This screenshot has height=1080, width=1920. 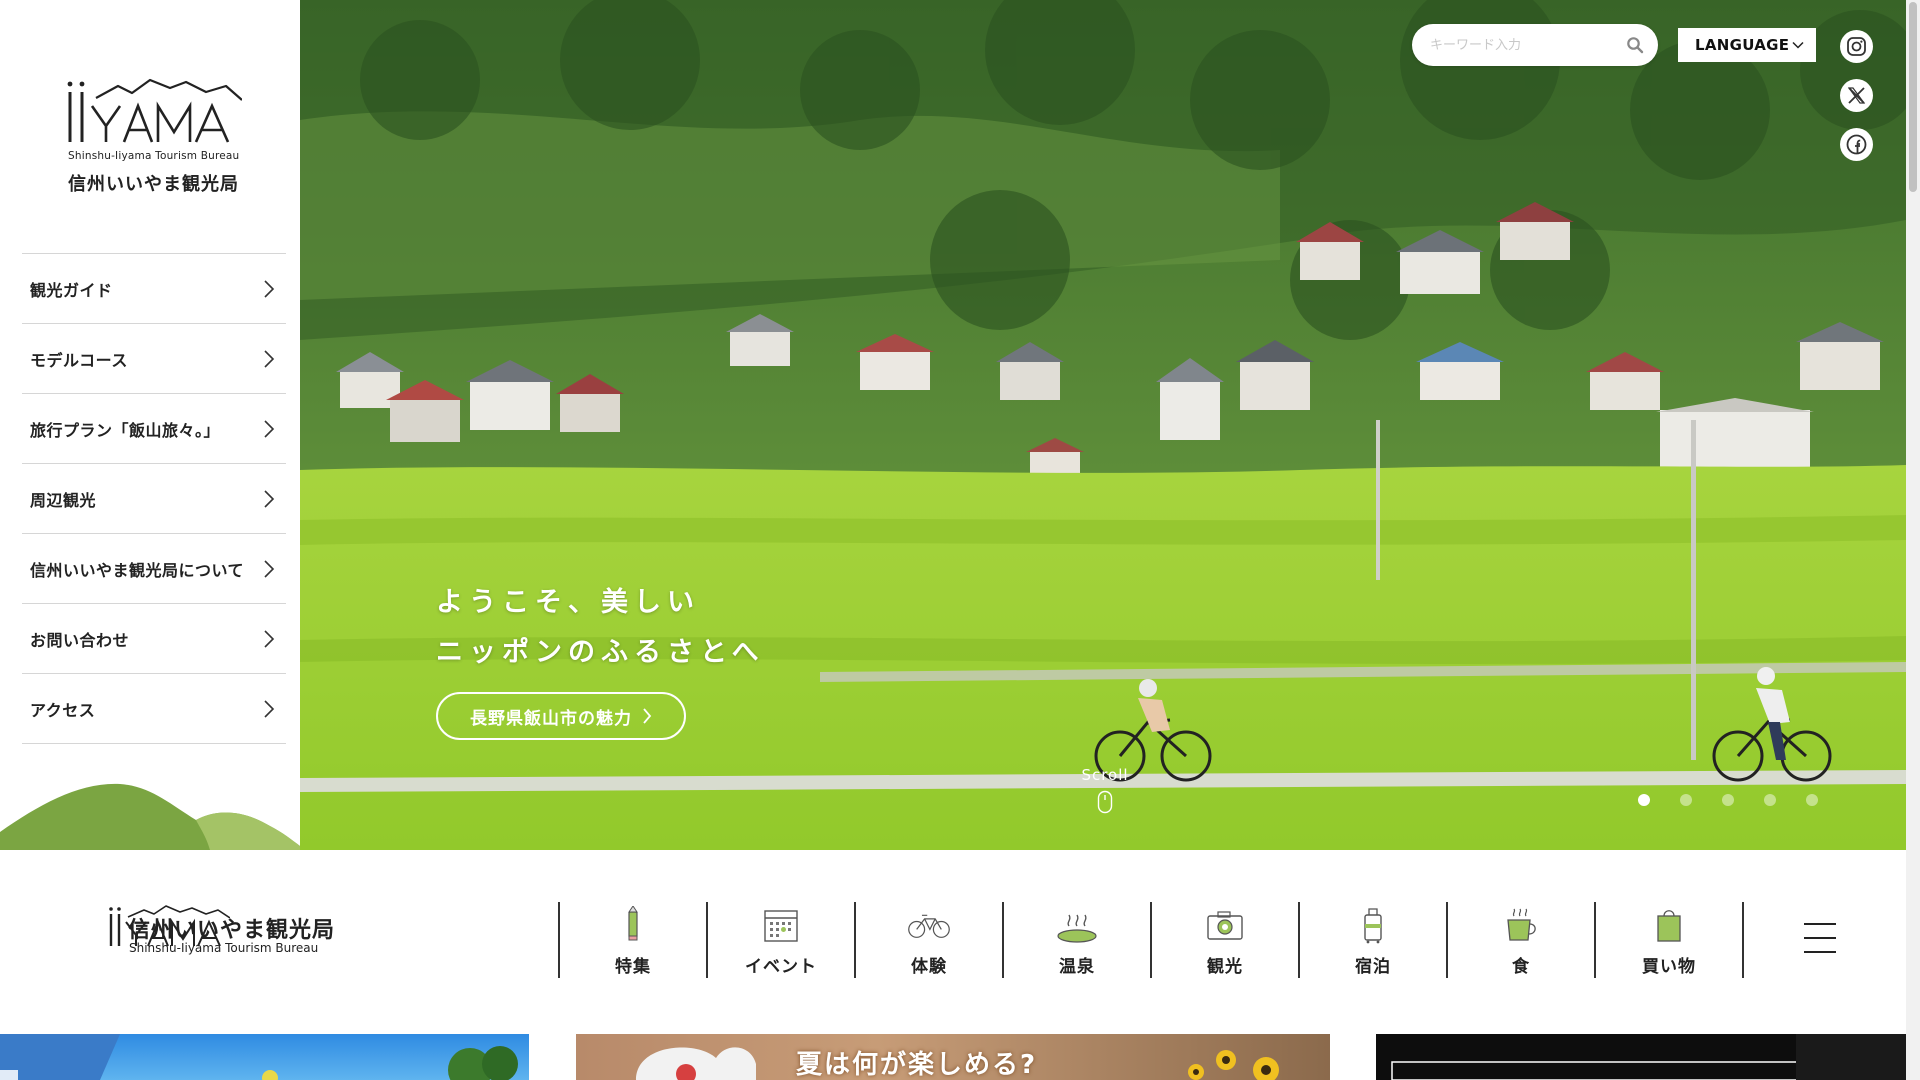 I want to click on sidebar-item-label: 信州いいやま観光局について, so click(x=137, y=570).